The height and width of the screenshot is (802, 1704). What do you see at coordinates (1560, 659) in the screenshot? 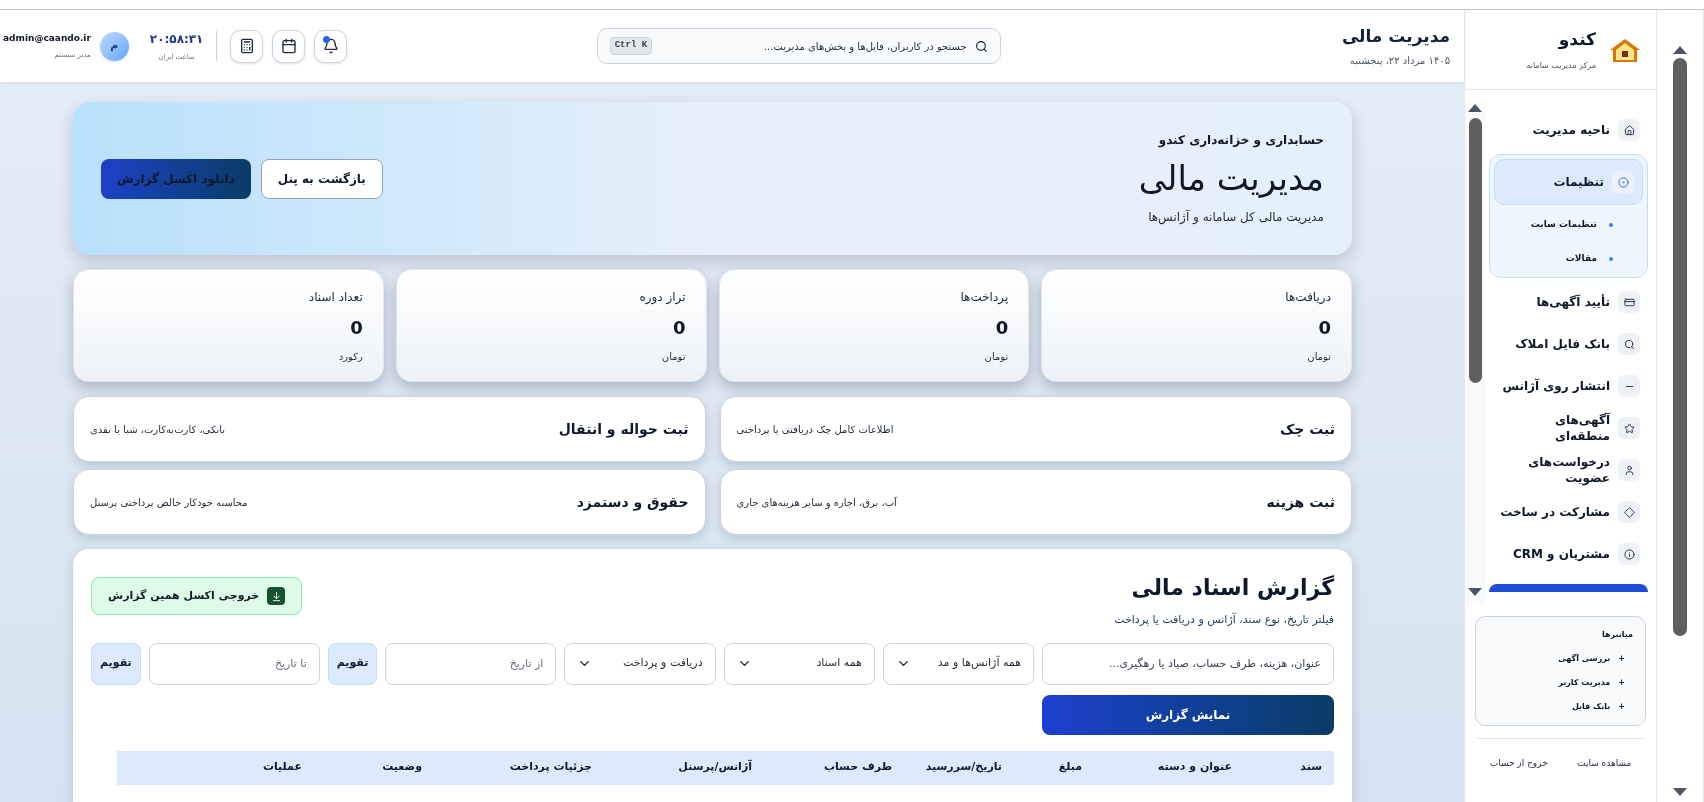
I see `shortcut-link: + بررسی آگهی` at bounding box center [1560, 659].